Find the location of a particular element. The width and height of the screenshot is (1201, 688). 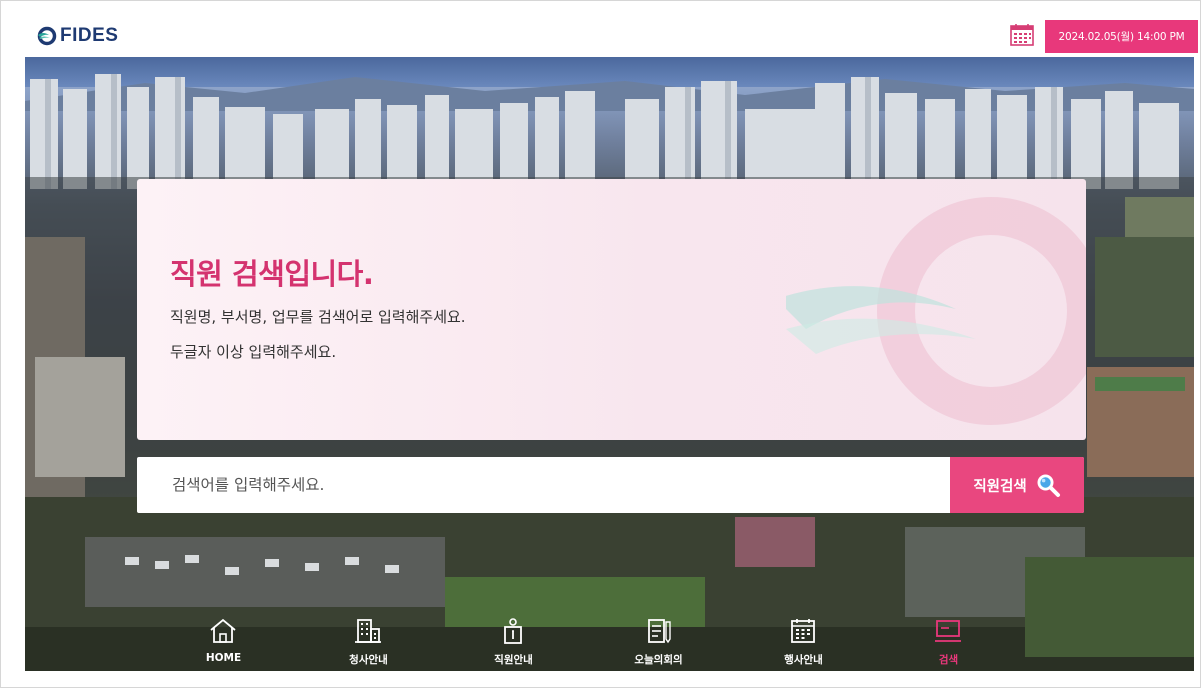

nav-item-building: 청사안내 is located at coordinates (368, 638).